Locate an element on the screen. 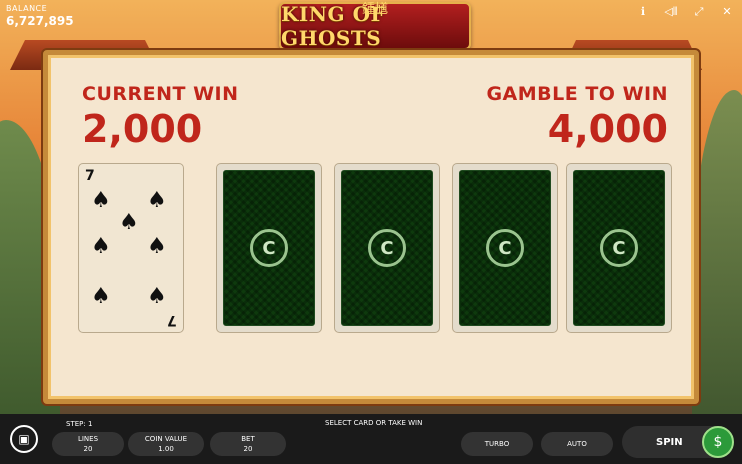 The image size is (742, 464). gamble-to-win-value: 4,000 is located at coordinates (607, 129).